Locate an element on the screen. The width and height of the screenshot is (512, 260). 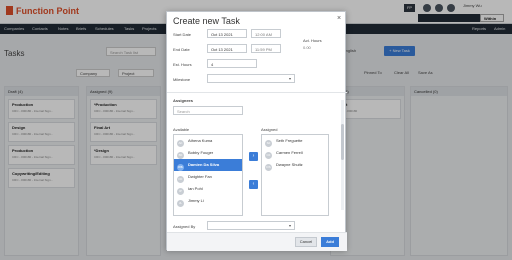
scrollbar-thumb is located at coordinates (342, 142).